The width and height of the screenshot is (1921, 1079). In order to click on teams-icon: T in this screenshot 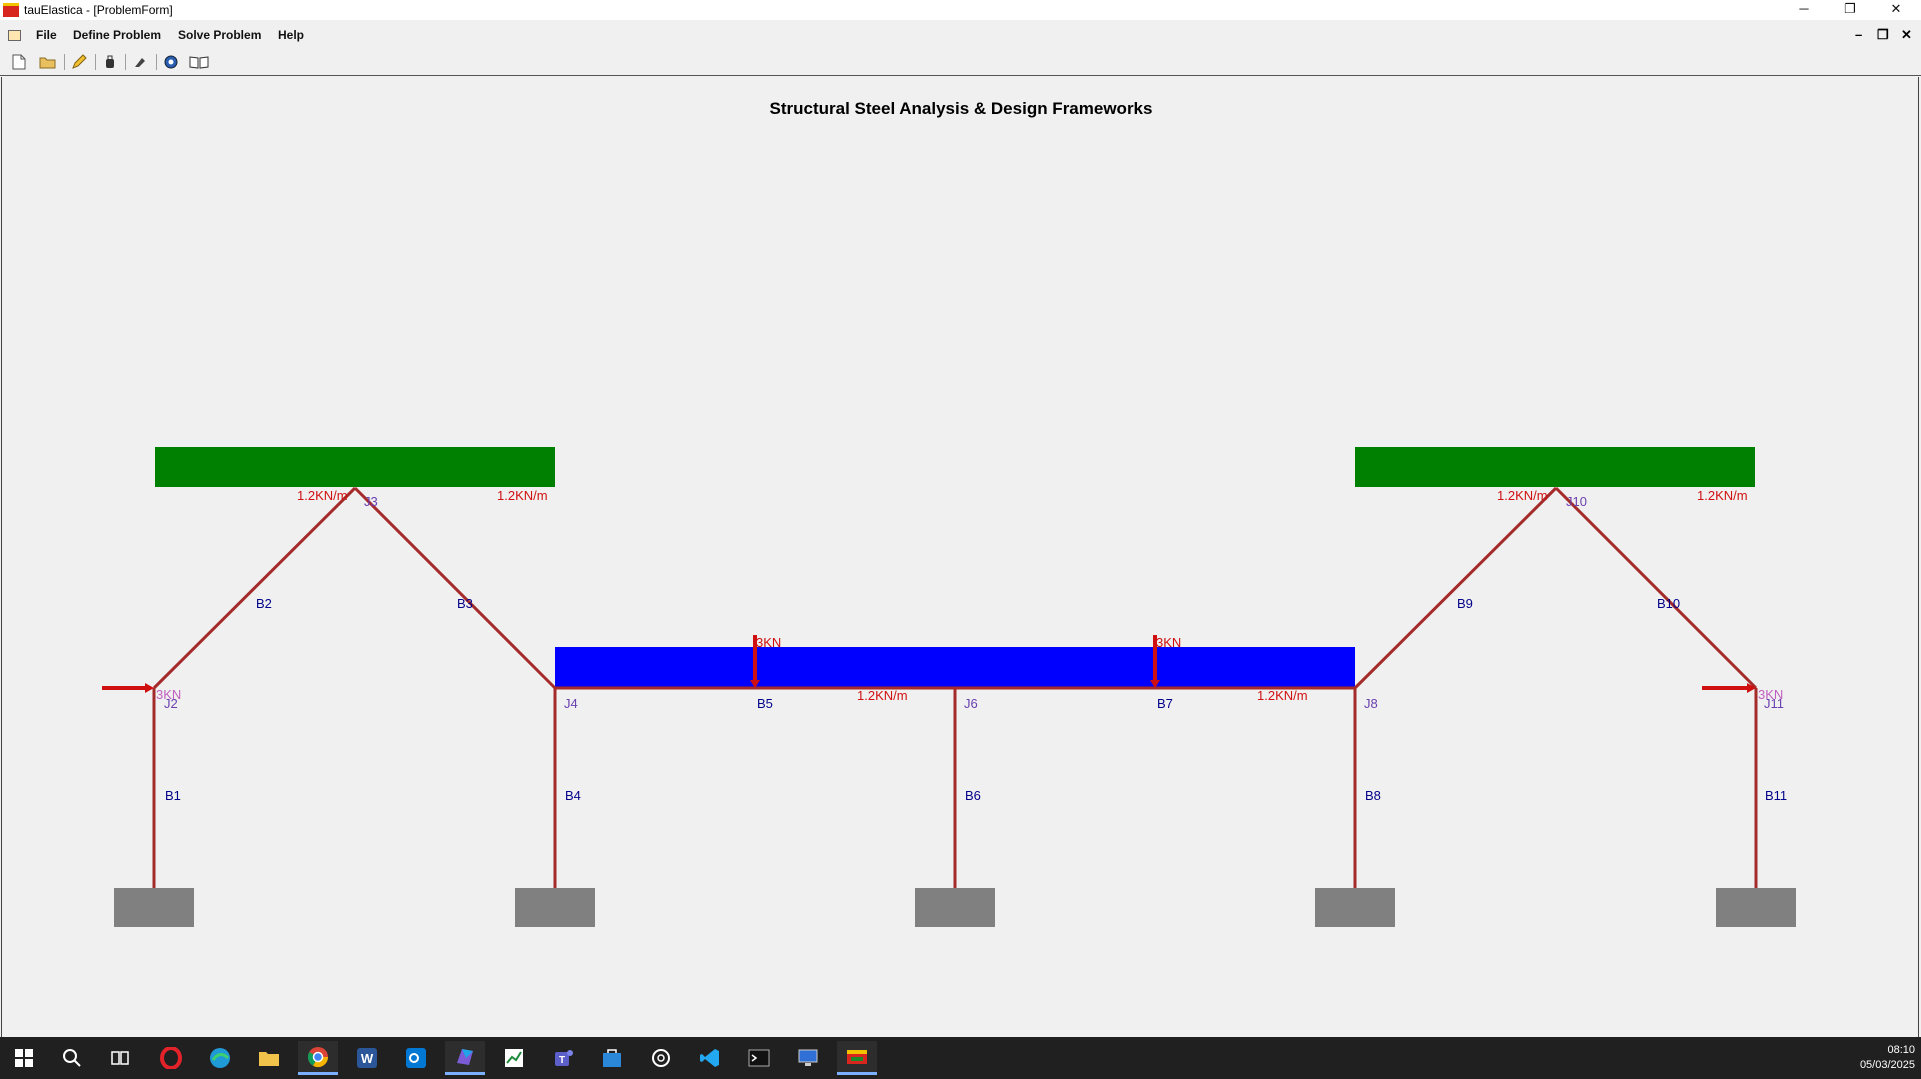, I will do `click(563, 1058)`.